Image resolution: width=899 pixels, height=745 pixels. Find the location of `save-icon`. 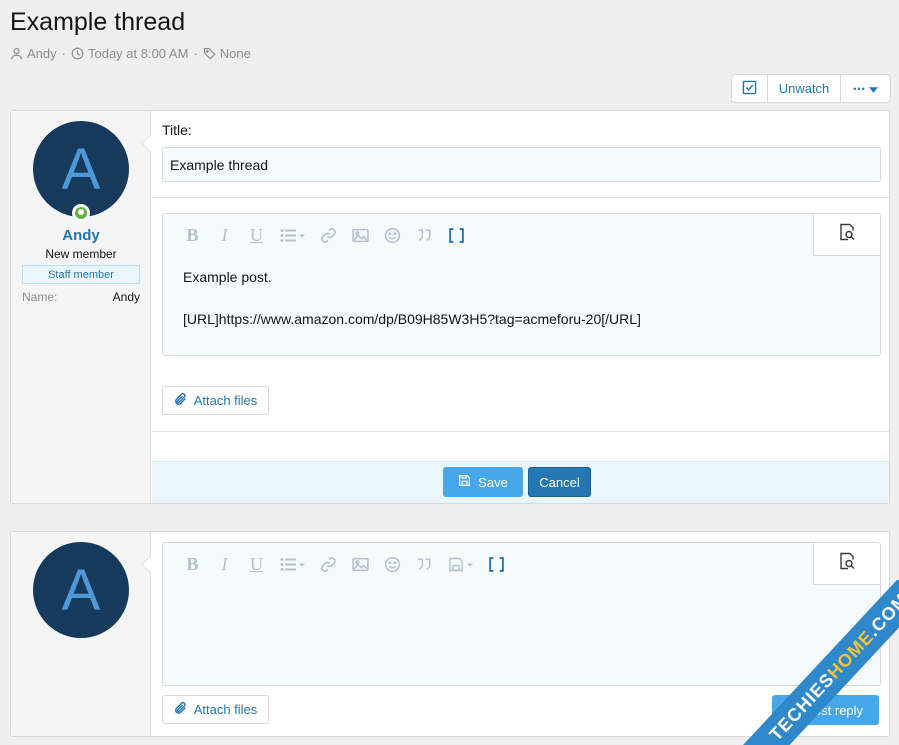

save-icon is located at coordinates (464, 482).